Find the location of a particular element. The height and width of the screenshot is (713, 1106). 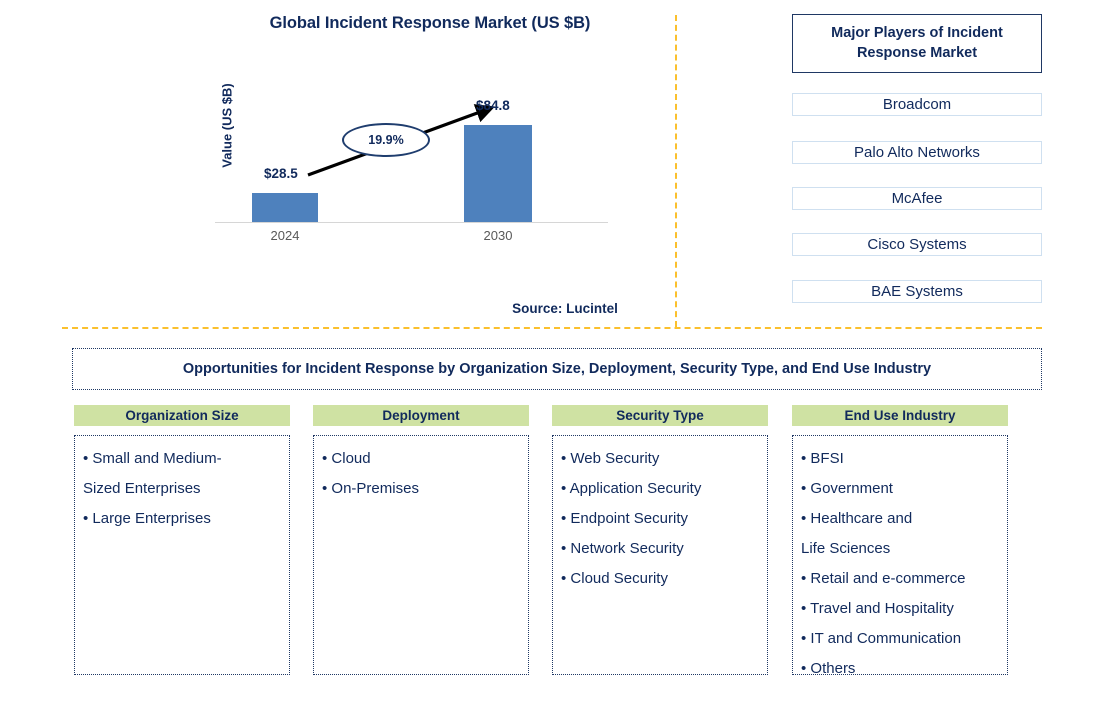

list-item: • Small and Medium- Sized Enterprises is located at coordinates (182, 474).